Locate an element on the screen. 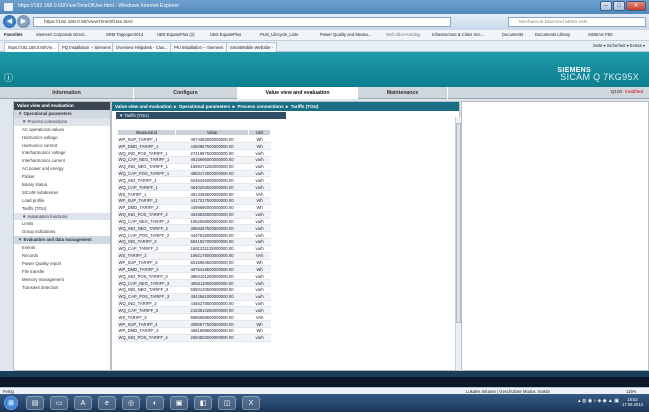  favorite-link: SRM Toppoper2014 is located at coordinates (124, 34).